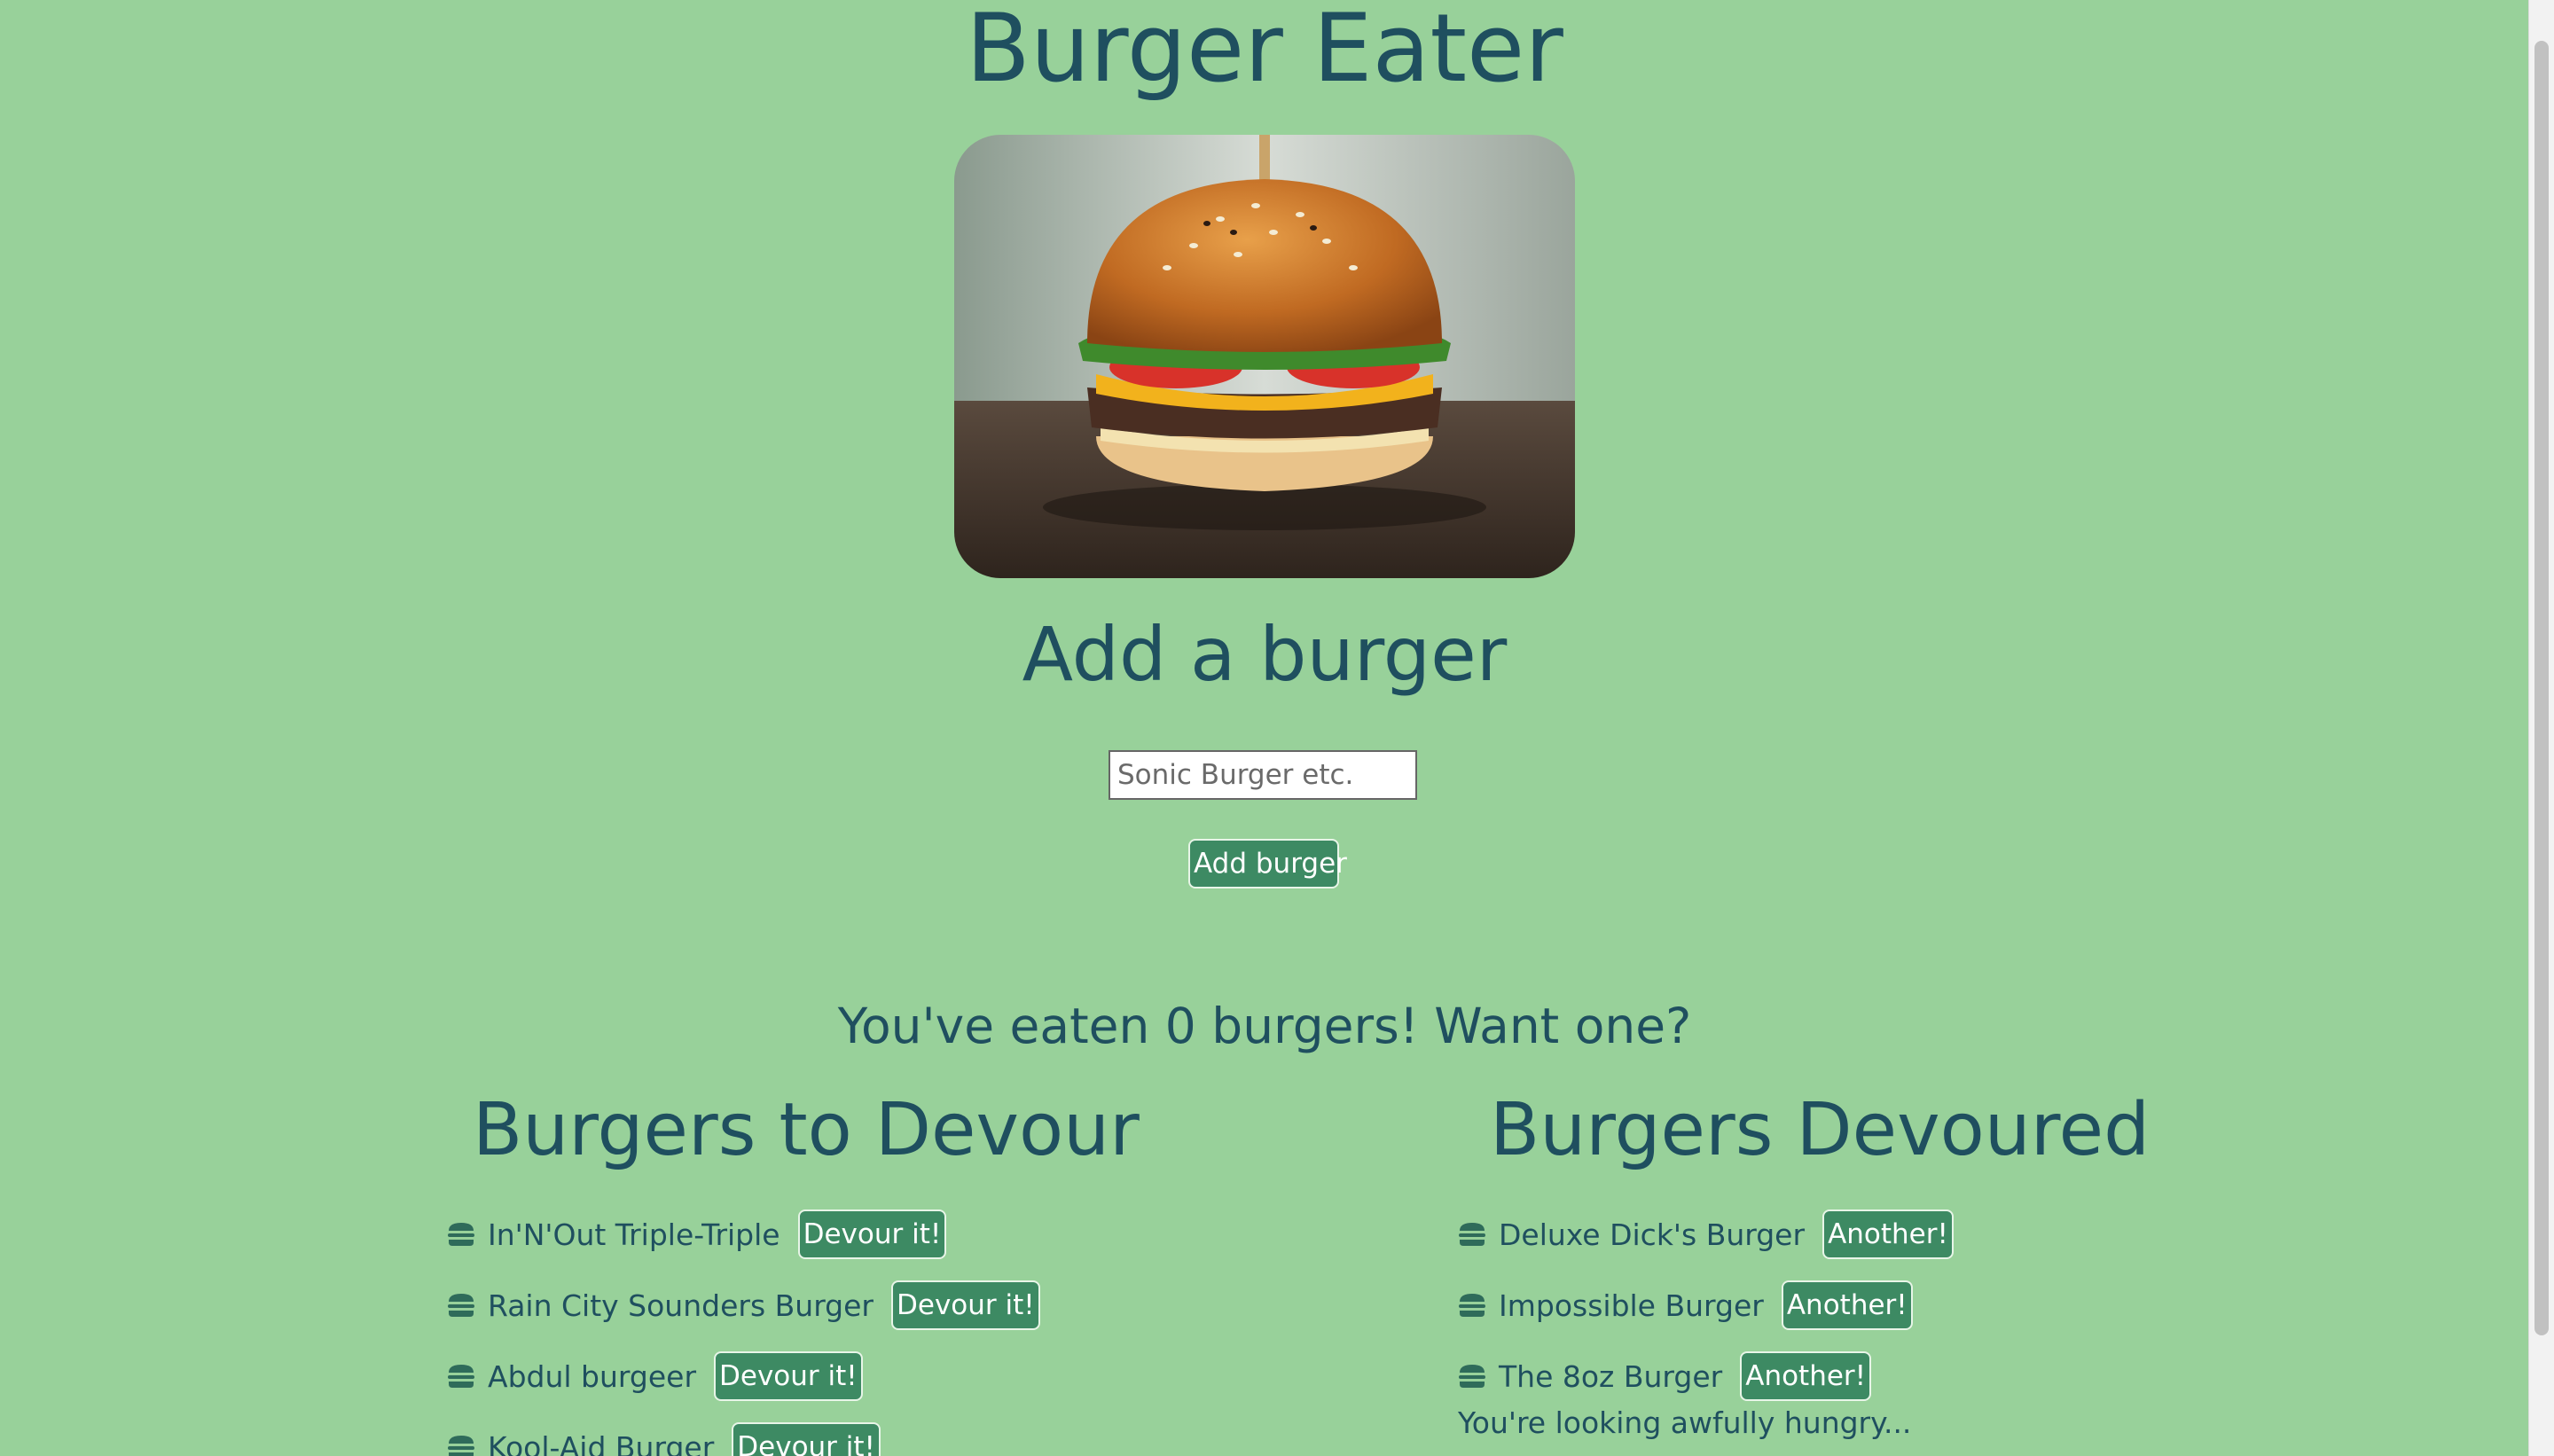 The height and width of the screenshot is (1456, 2554). What do you see at coordinates (1652, 1234) in the screenshot?
I see `burger-name: Deluxe Dick's Burger` at bounding box center [1652, 1234].